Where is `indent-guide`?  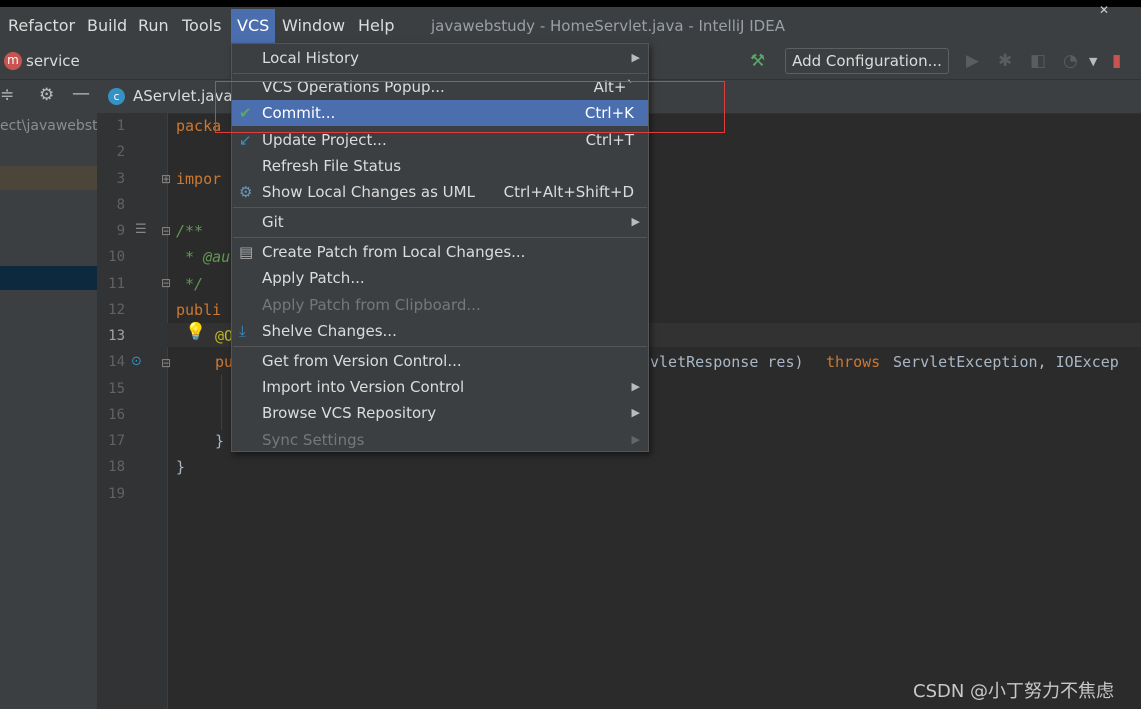
indent-guide is located at coordinates (221, 402).